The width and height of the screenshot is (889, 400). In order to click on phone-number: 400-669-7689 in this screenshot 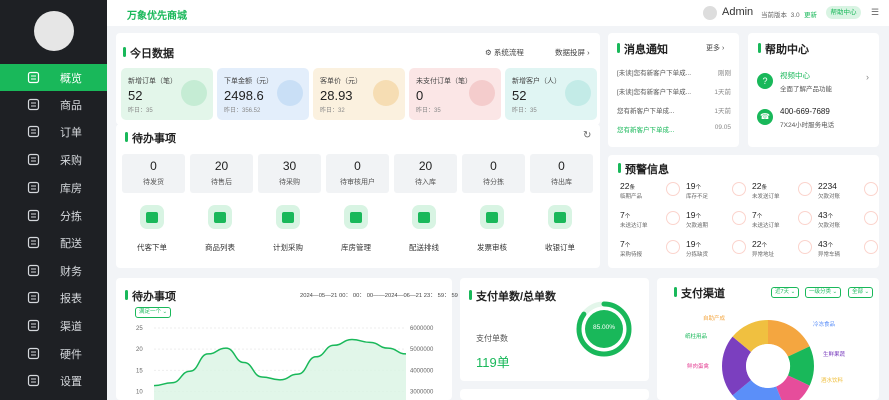, I will do `click(805, 111)`.